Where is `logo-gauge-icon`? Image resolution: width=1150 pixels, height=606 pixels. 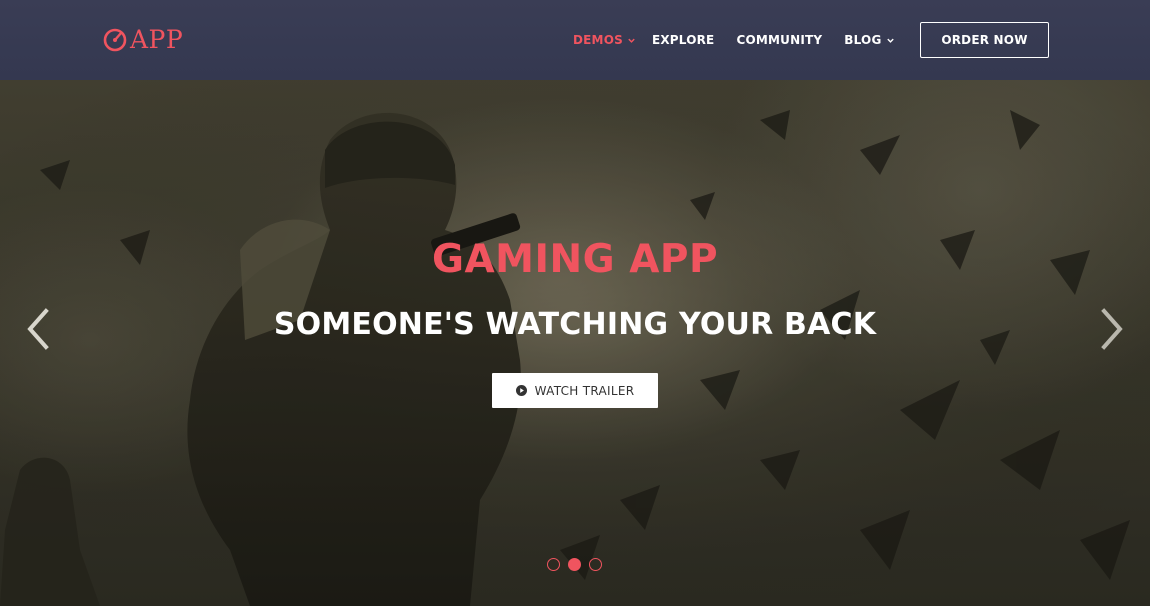
logo-gauge-icon is located at coordinates (115, 40).